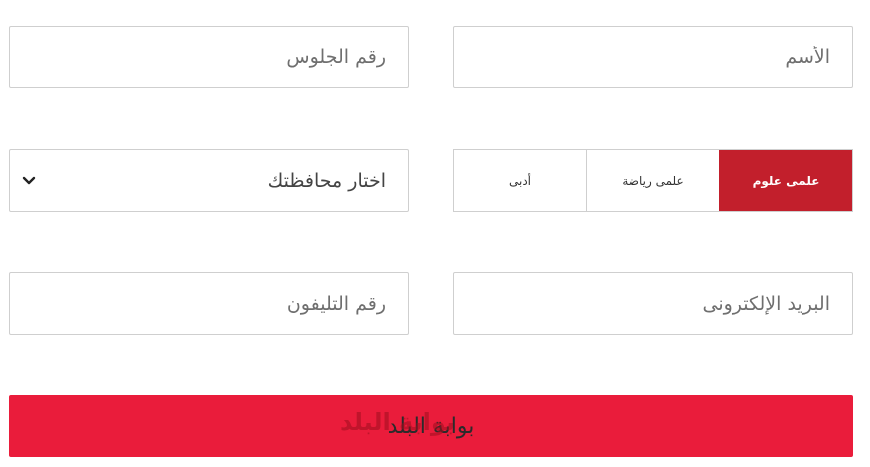 Image resolution: width=870 pixels, height=467 pixels. Describe the element at coordinates (29, 181) in the screenshot. I see `chevron-down-icon` at that location.